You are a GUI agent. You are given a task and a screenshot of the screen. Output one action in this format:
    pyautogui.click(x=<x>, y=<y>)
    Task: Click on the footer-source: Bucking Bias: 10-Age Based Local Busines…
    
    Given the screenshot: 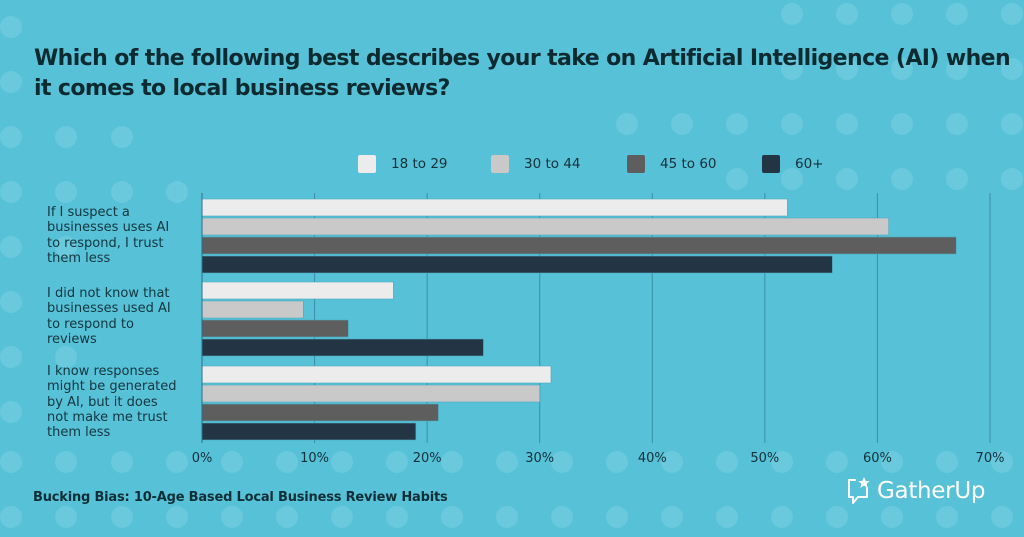 What is the action you would take?
    pyautogui.click(x=240, y=497)
    